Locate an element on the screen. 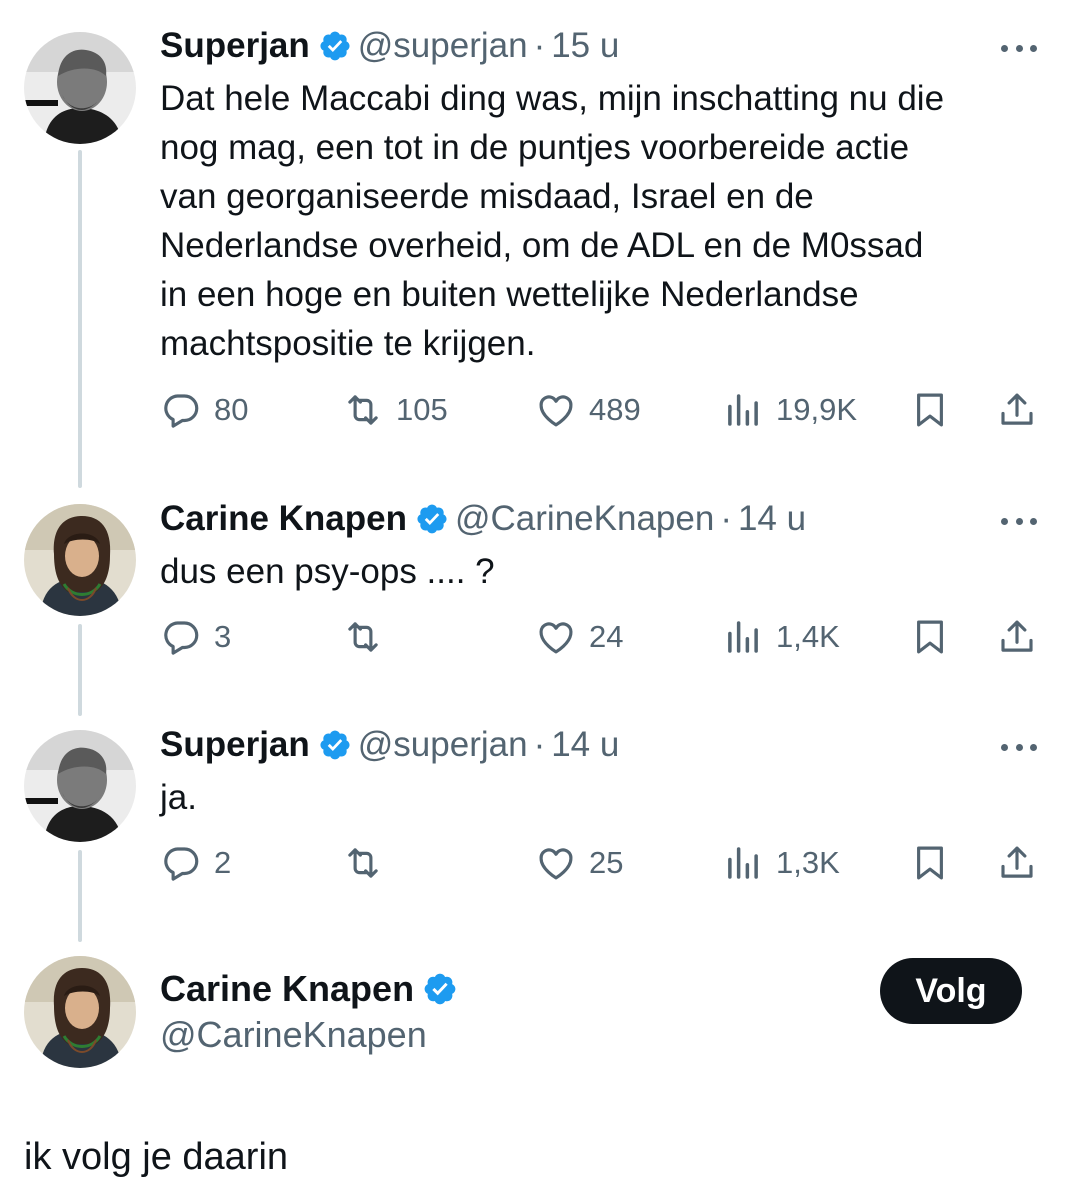 The image size is (1067, 1200). tweet-header: Superjan @superjan · 15 u is located at coordinates (389, 46).